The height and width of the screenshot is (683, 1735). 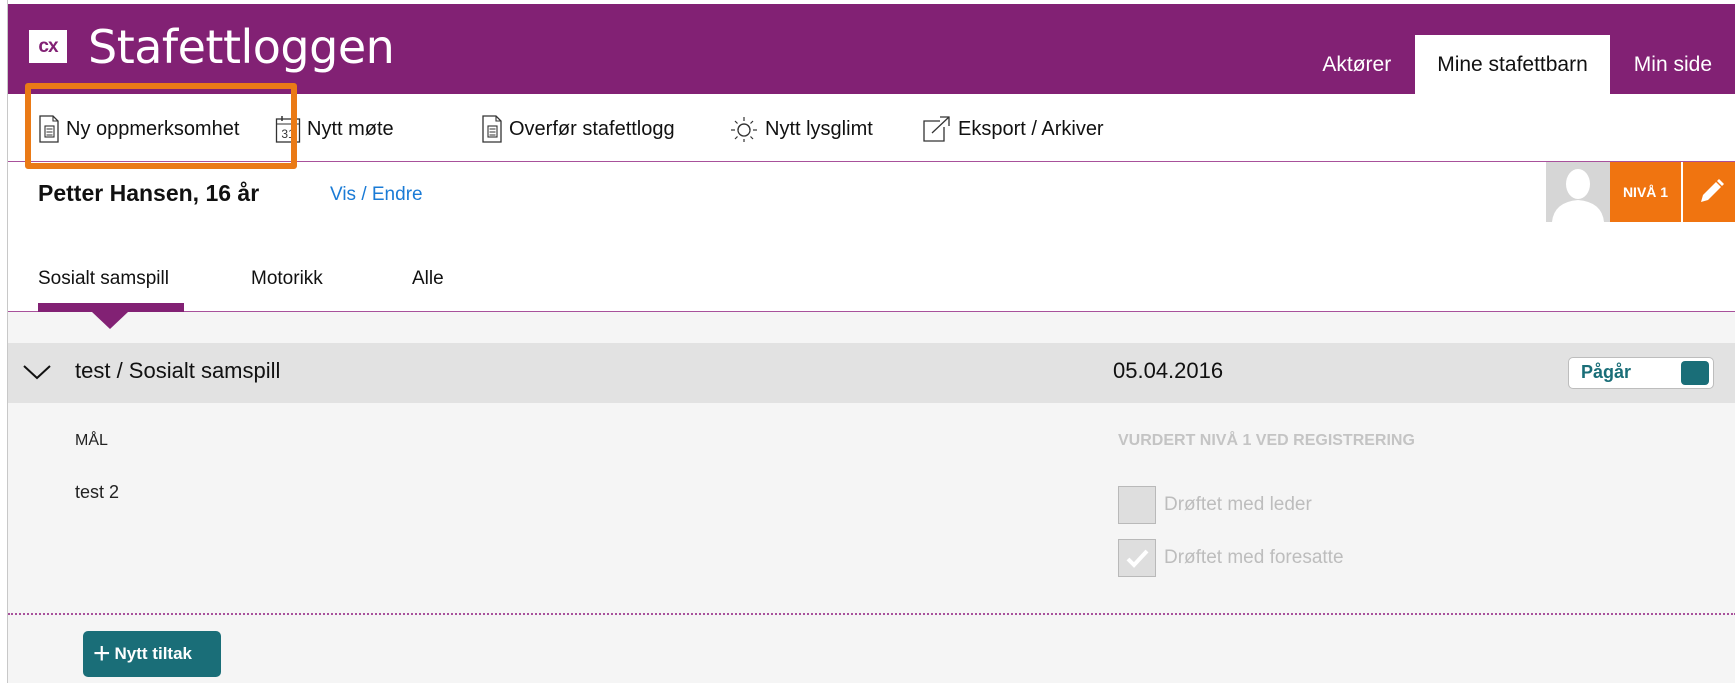 I want to click on category-tabs: Sosialt samspill Motorikk Alle, so click(x=871, y=282).